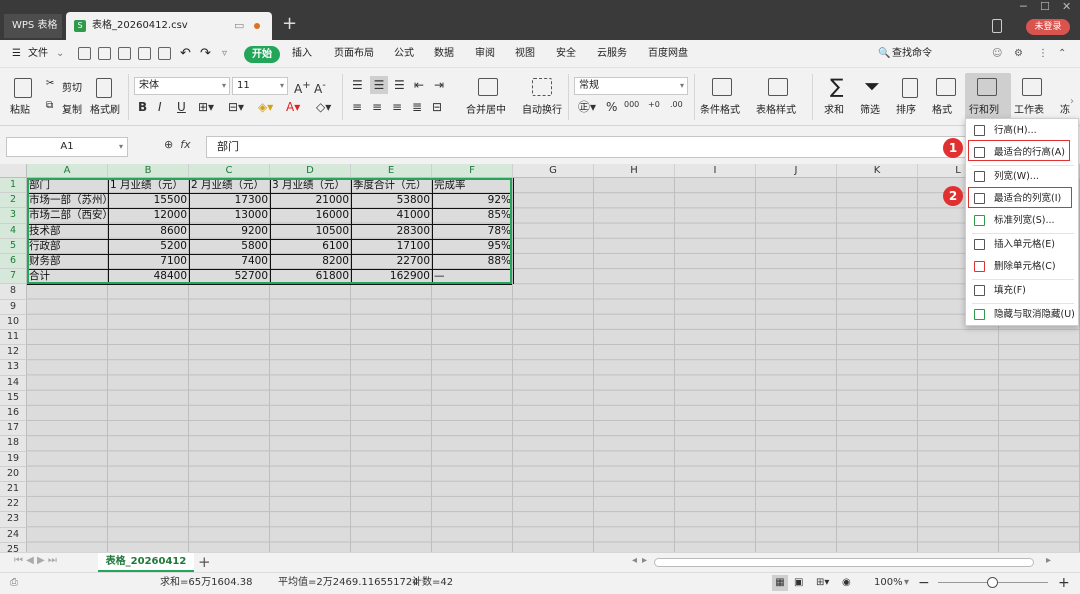  Describe the element at coordinates (148, 200) in the screenshot. I see `table-cell: 15500` at that location.